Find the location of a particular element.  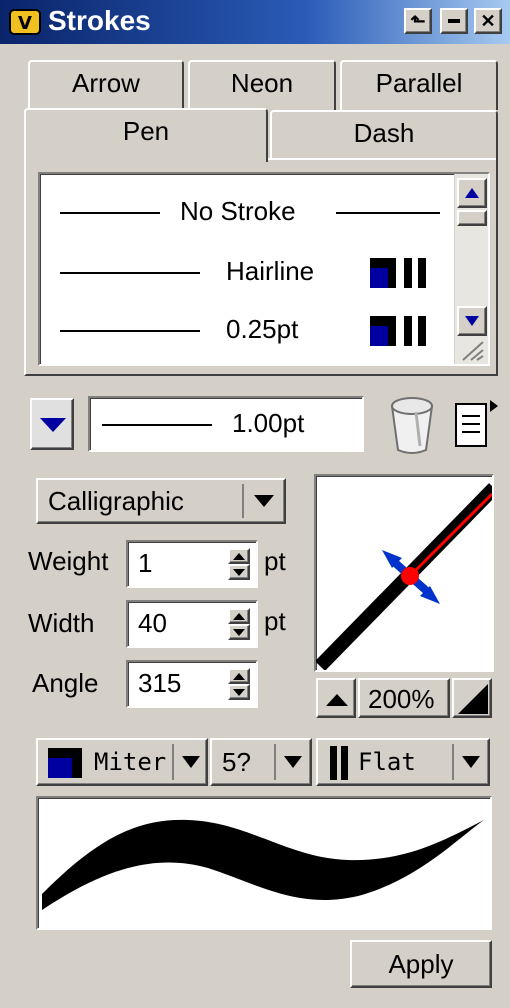

stroke-preview is located at coordinates (264, 863).